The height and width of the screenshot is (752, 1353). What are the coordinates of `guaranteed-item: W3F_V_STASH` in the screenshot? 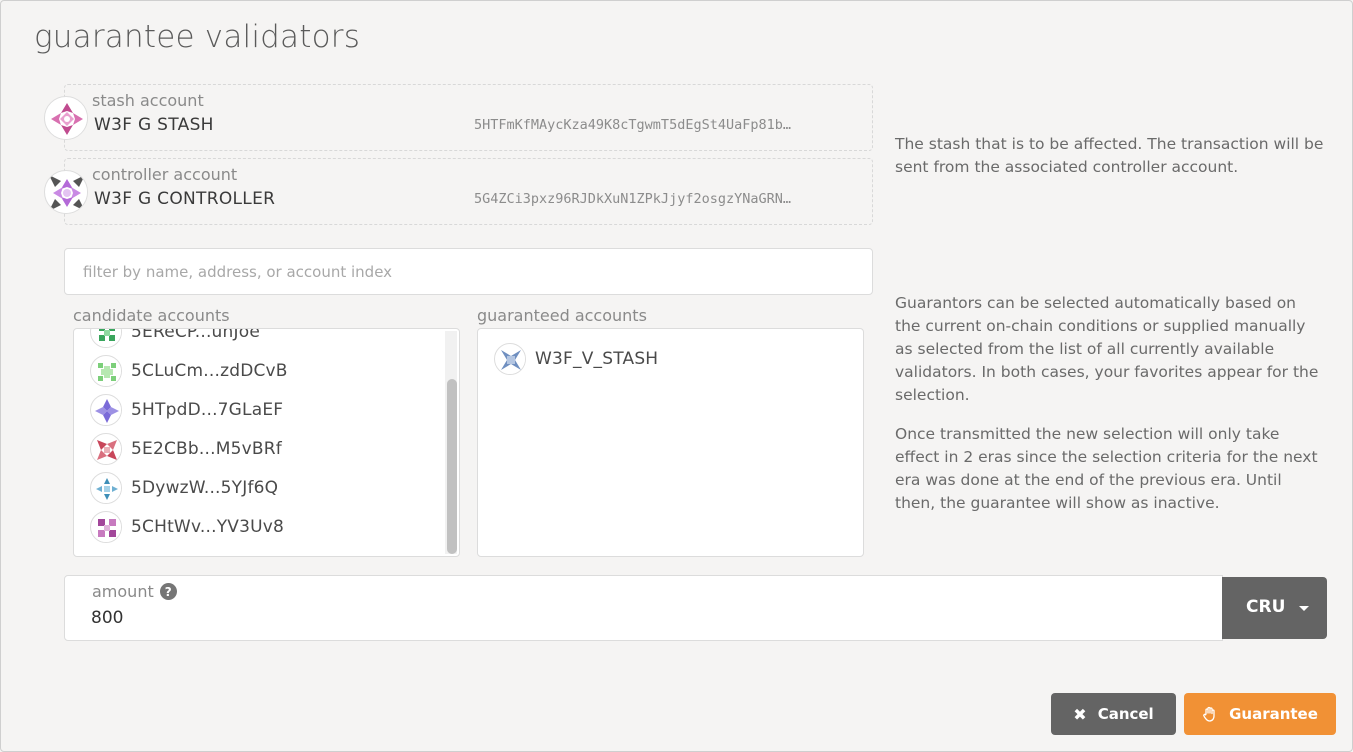 It's located at (576, 359).